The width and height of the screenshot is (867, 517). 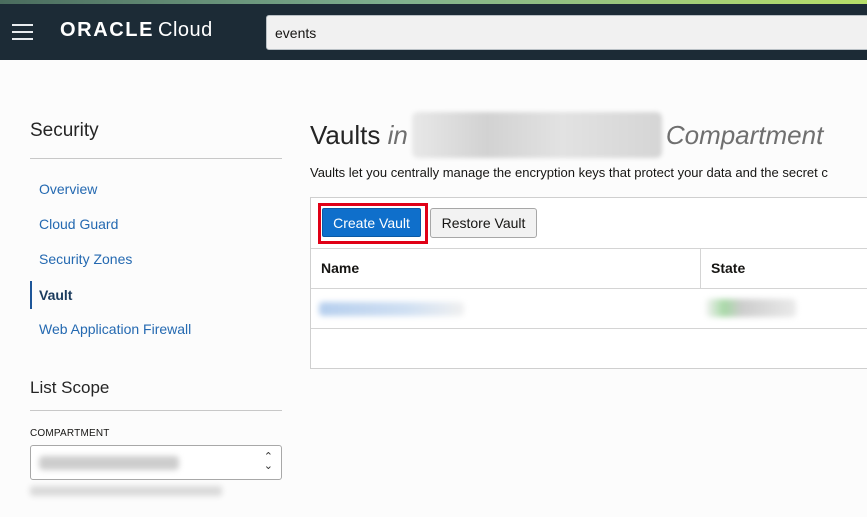 What do you see at coordinates (566, 32) in the screenshot?
I see `search-input` at bounding box center [566, 32].